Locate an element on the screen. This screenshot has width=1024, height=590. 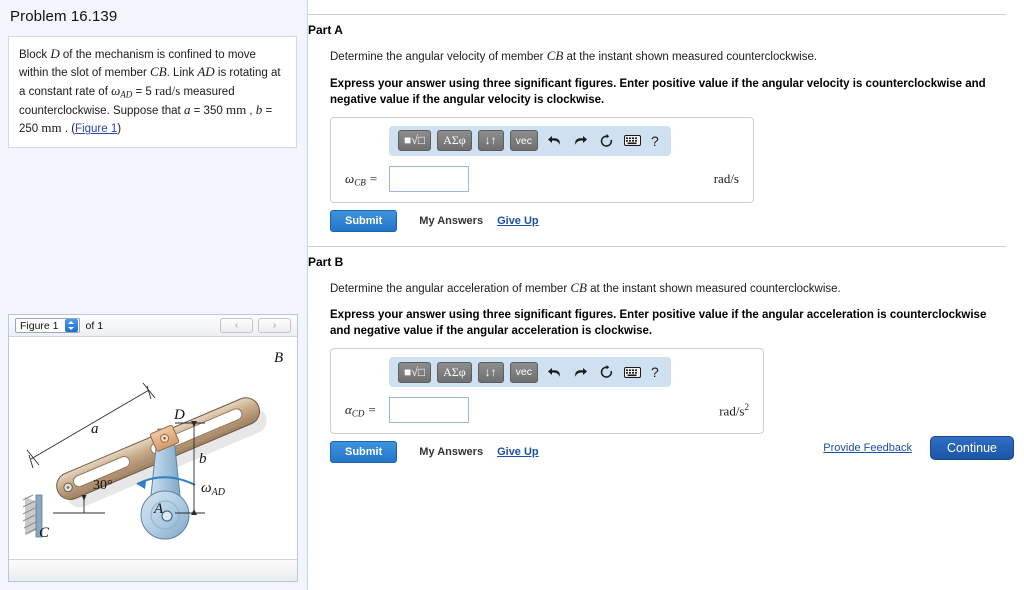
member-symbol: CB is located at coordinates (158, 72).